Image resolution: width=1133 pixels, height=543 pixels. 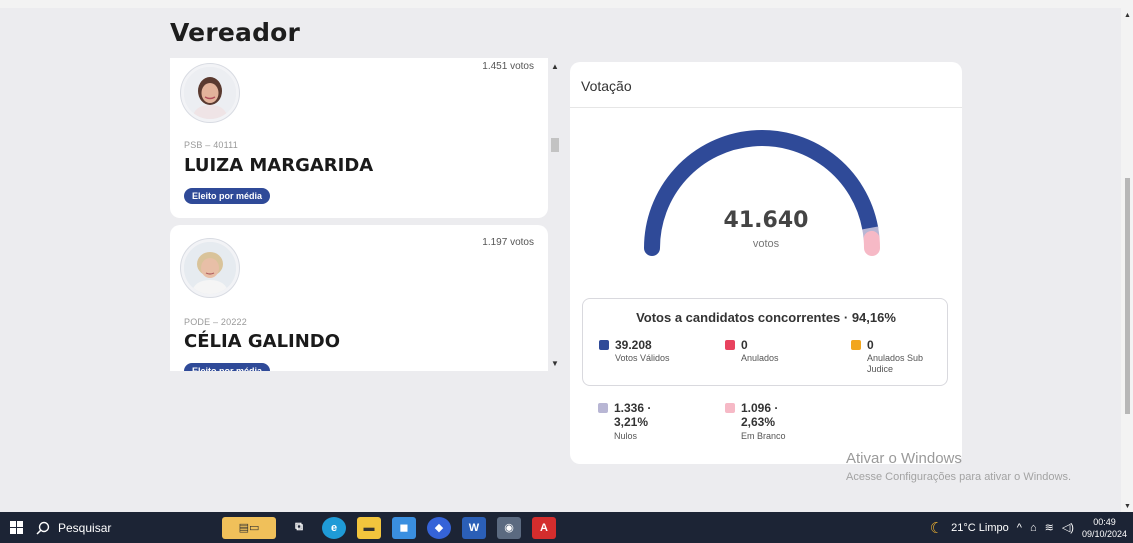 I want to click on stat-anulados: 0 Anulados, so click(x=775, y=358).